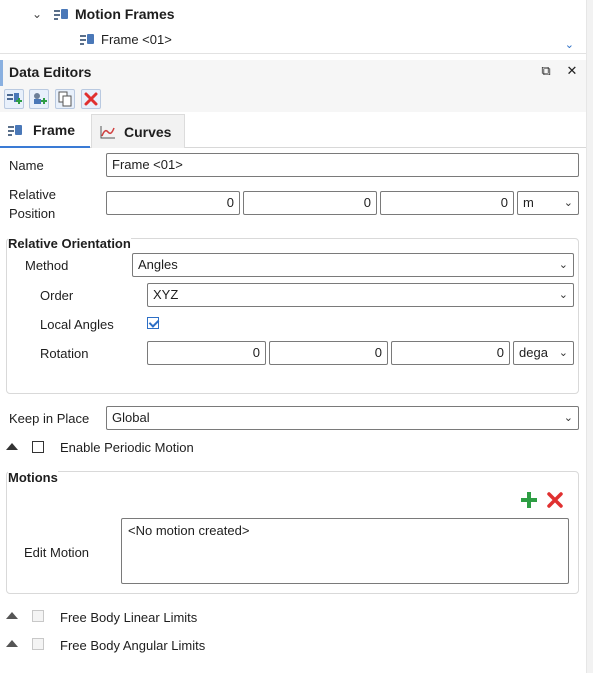 Image resolution: width=593 pixels, height=673 pixels. Describe the element at coordinates (26, 165) in the screenshot. I see `name-label: Name` at that location.